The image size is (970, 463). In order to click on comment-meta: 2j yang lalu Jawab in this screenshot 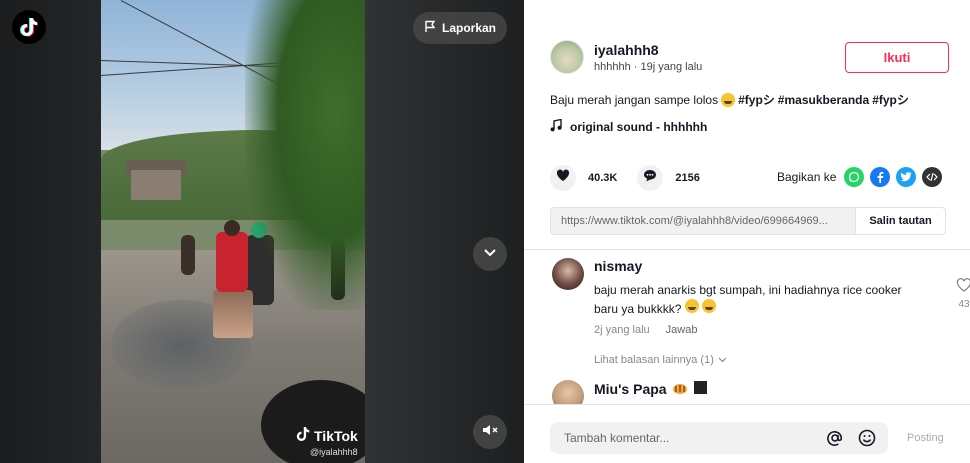, I will do `click(759, 330)`.